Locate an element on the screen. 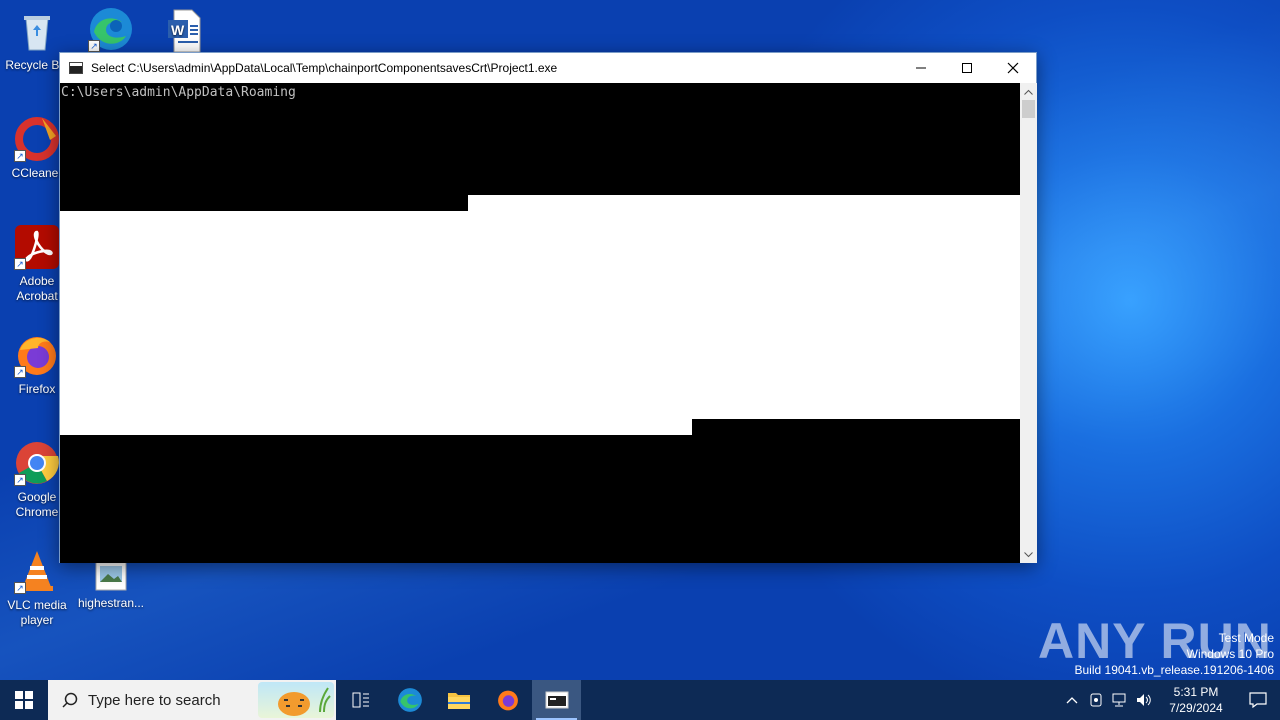  minimize-button is located at coordinates (921, 68).